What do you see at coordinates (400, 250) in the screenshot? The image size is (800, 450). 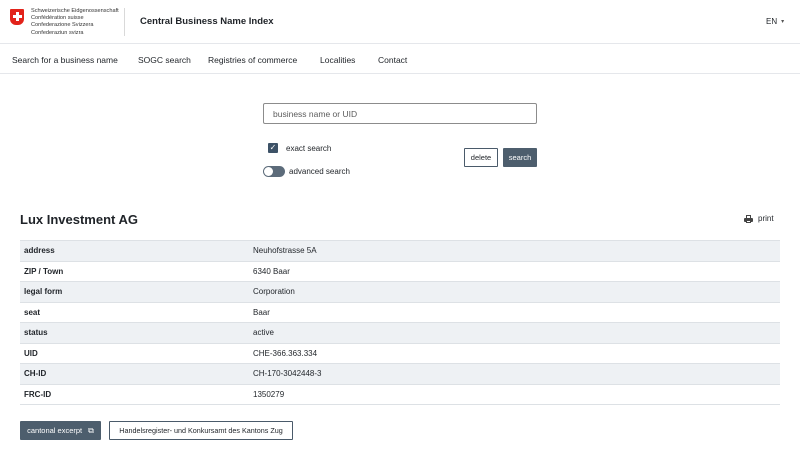 I see `table-row: address Neuhofstrasse 5A` at bounding box center [400, 250].